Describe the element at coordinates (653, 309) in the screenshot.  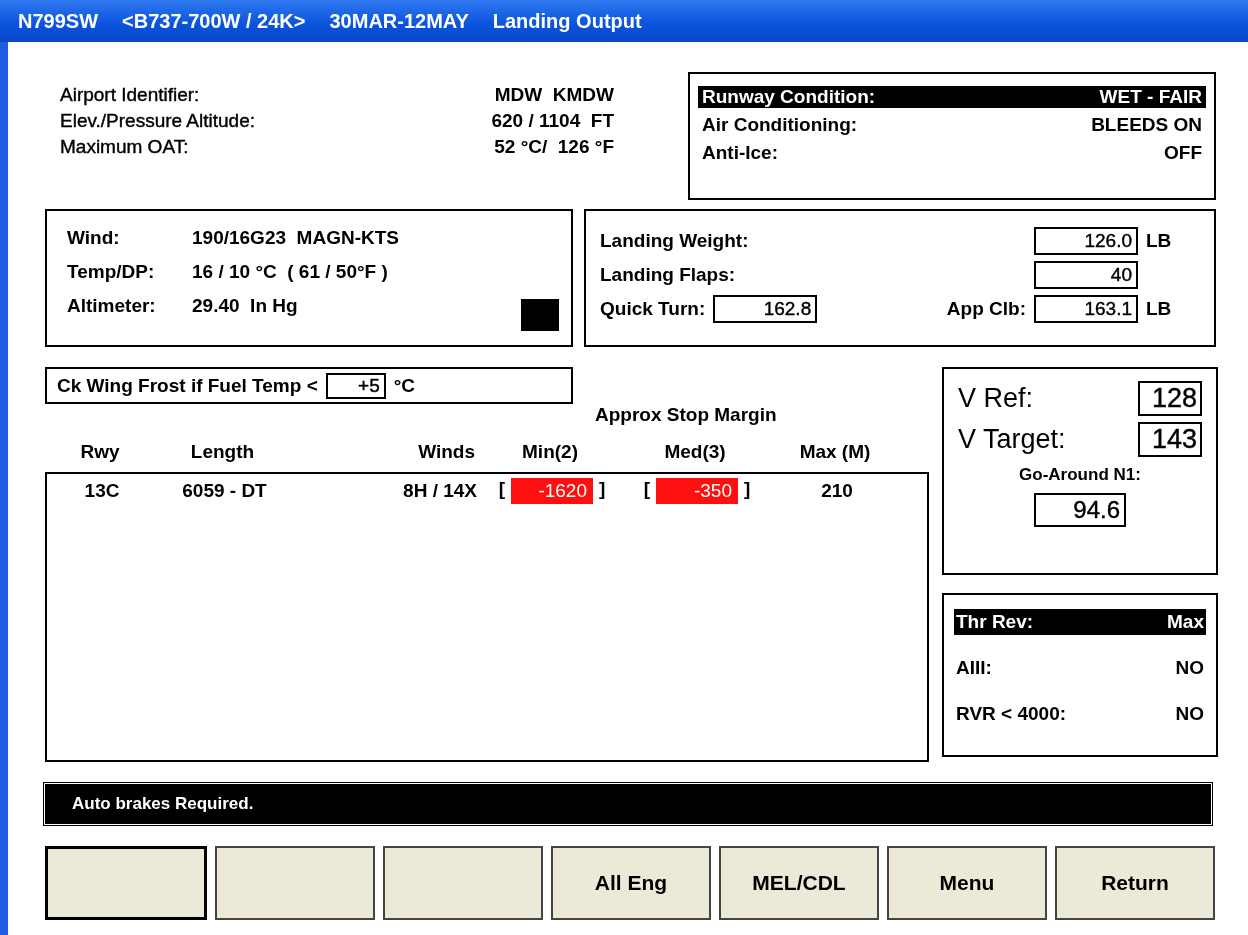
I see `field-label: Quick Turn:` at that location.